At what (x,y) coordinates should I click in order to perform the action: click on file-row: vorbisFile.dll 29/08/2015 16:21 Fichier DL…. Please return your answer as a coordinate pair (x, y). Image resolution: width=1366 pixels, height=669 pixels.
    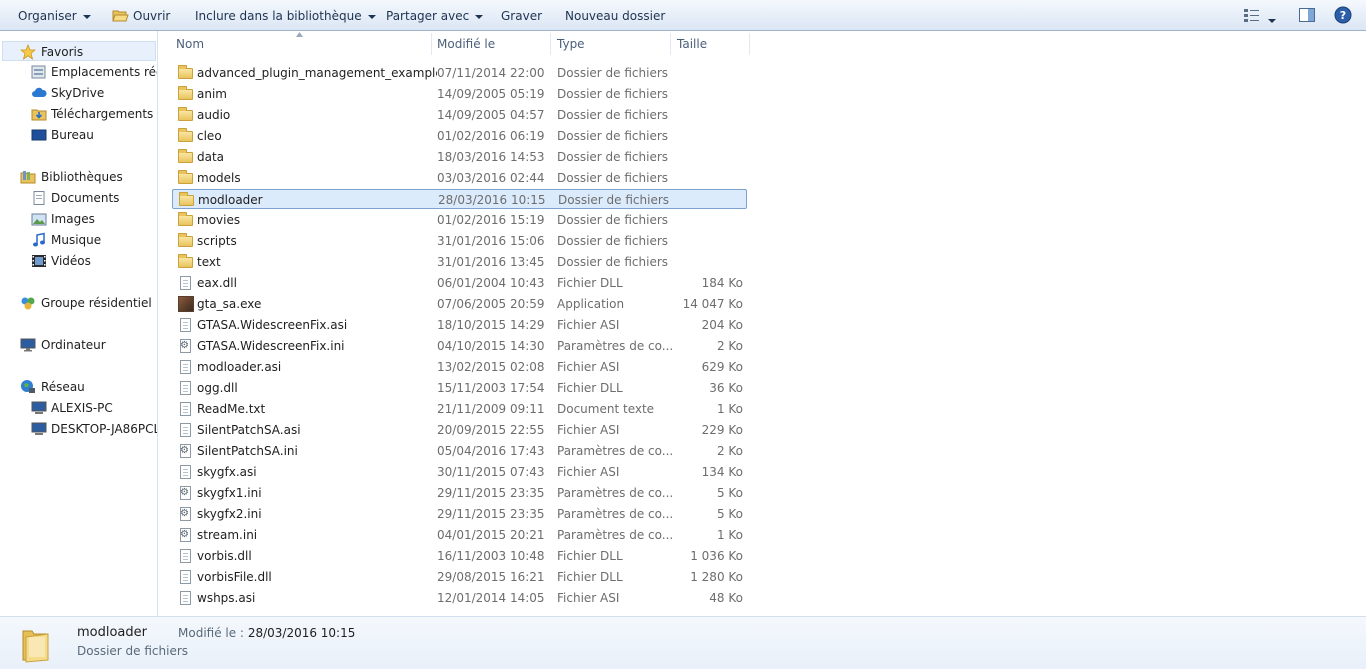
    Looking at the image, I should click on (459, 577).